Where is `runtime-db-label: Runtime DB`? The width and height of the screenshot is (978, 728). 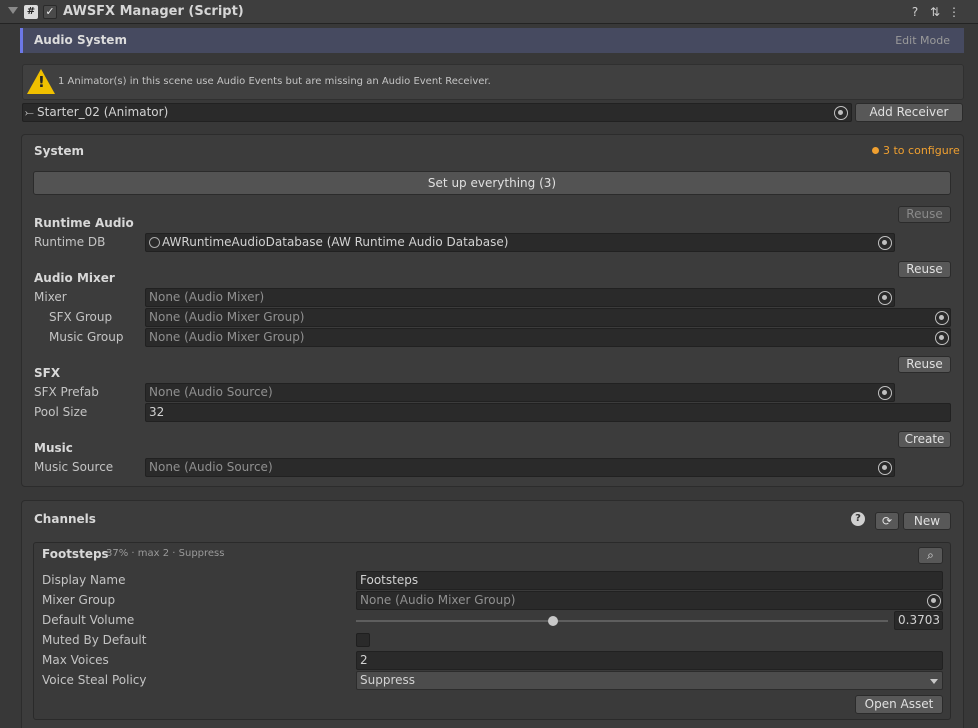
runtime-db-label: Runtime DB is located at coordinates (70, 242).